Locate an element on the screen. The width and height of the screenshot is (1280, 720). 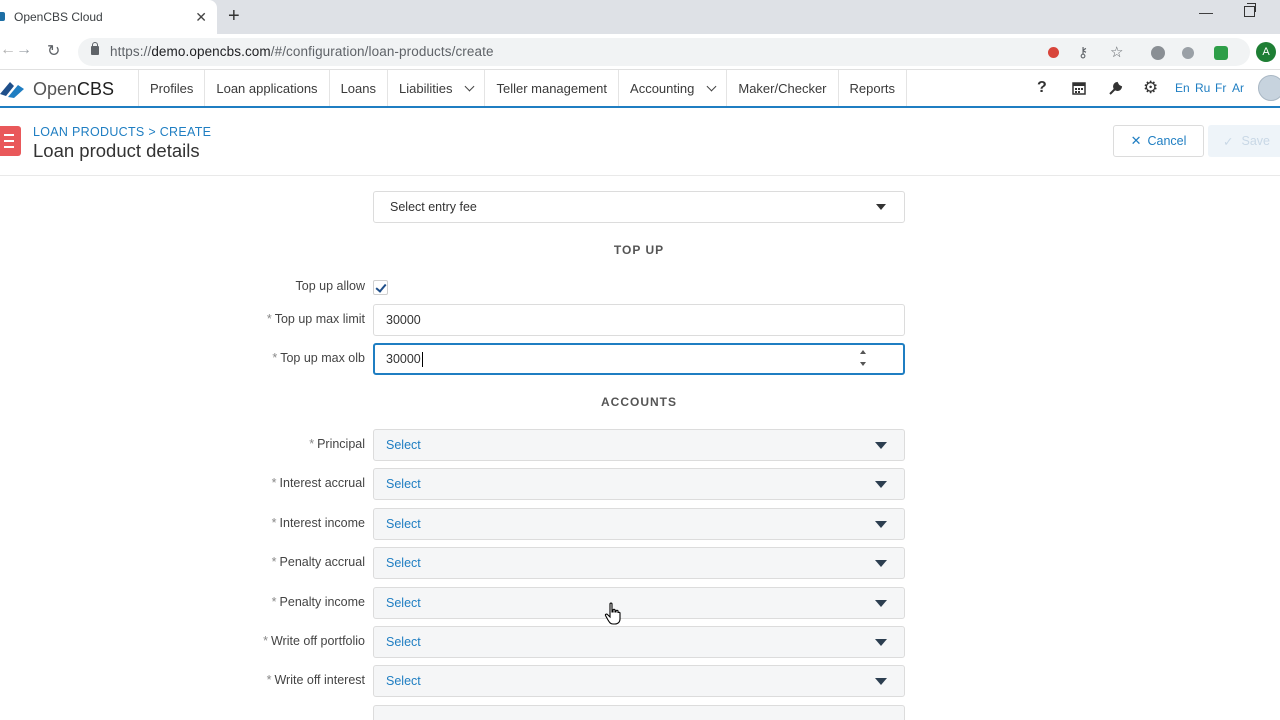
hand-pointer-icon is located at coordinates (612, 613).